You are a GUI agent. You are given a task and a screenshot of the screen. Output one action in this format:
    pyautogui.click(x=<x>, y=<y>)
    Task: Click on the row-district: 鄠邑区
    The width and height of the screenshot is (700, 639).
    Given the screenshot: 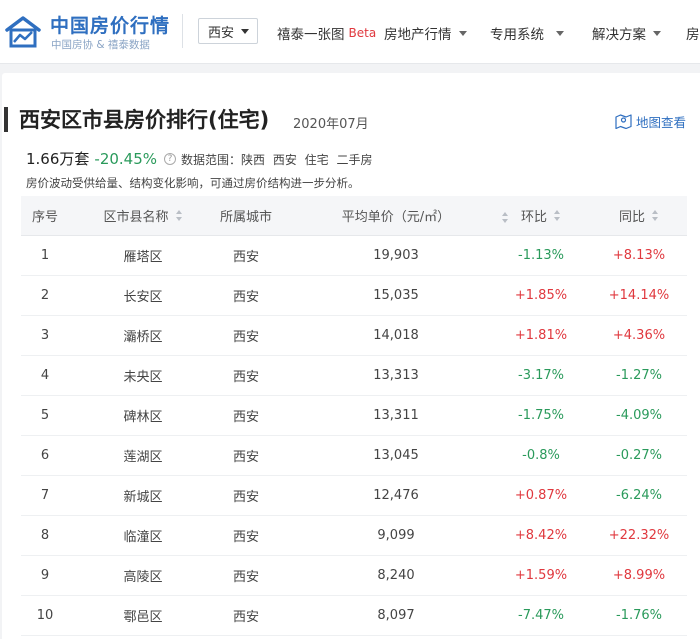 What is the action you would take?
    pyautogui.click(x=143, y=617)
    